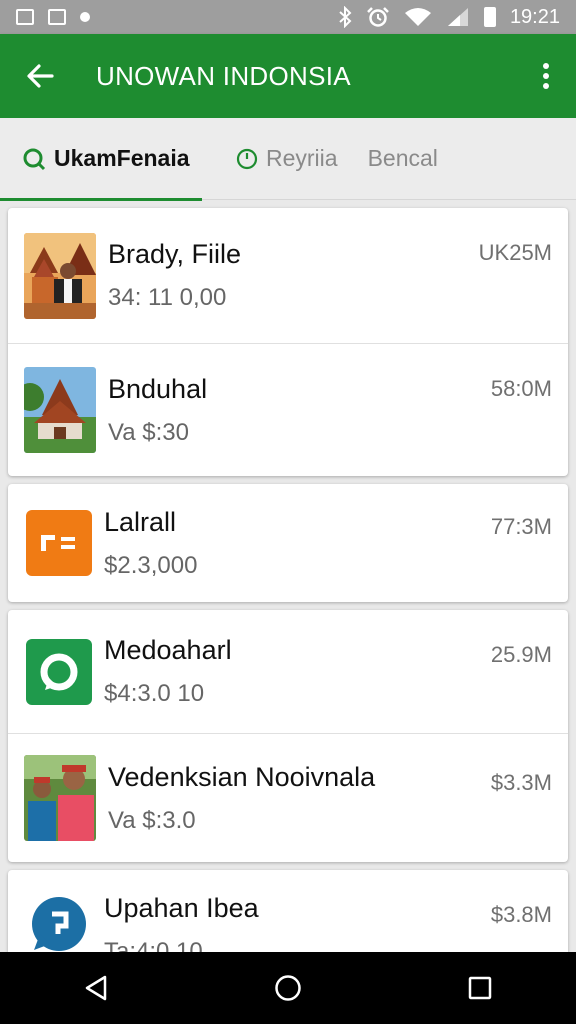  I want to click on item-size: 77:3M, so click(521, 526).